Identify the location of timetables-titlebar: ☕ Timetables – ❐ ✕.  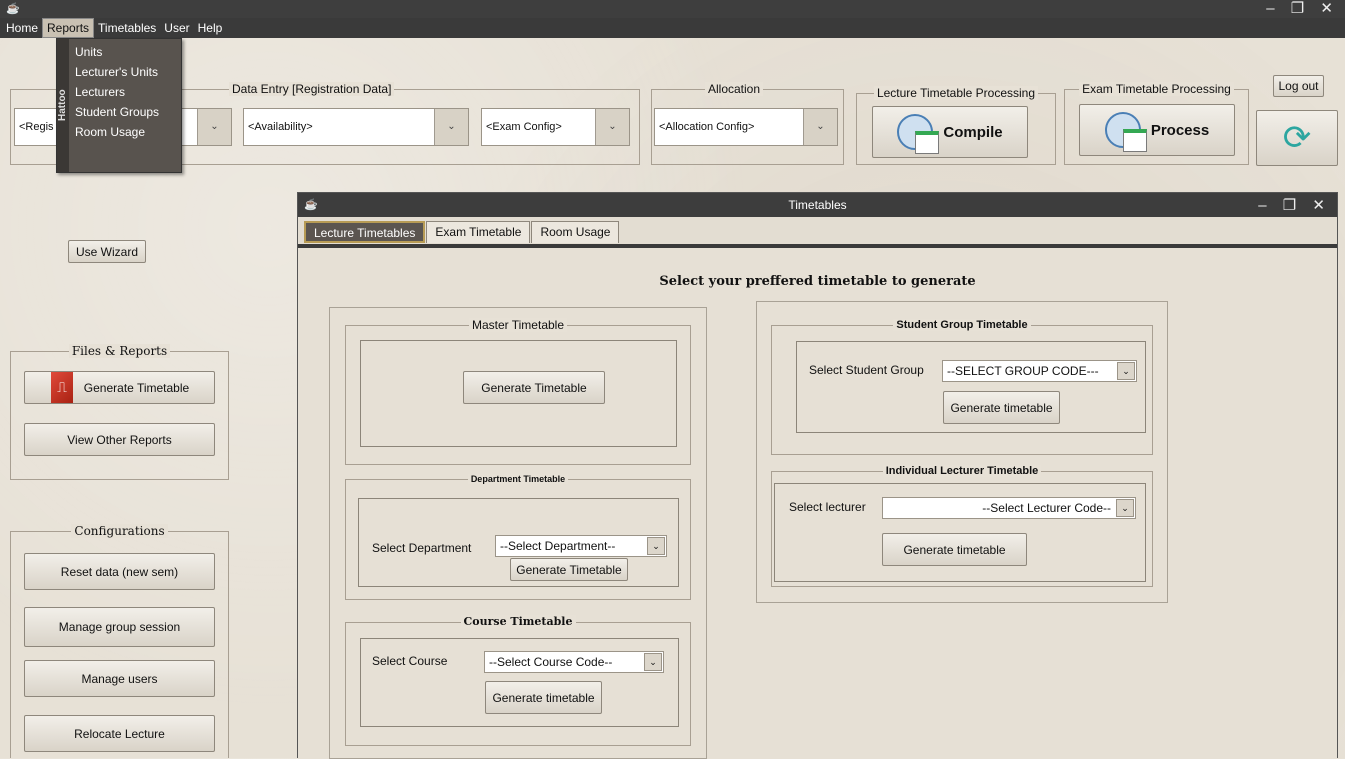
(817, 205).